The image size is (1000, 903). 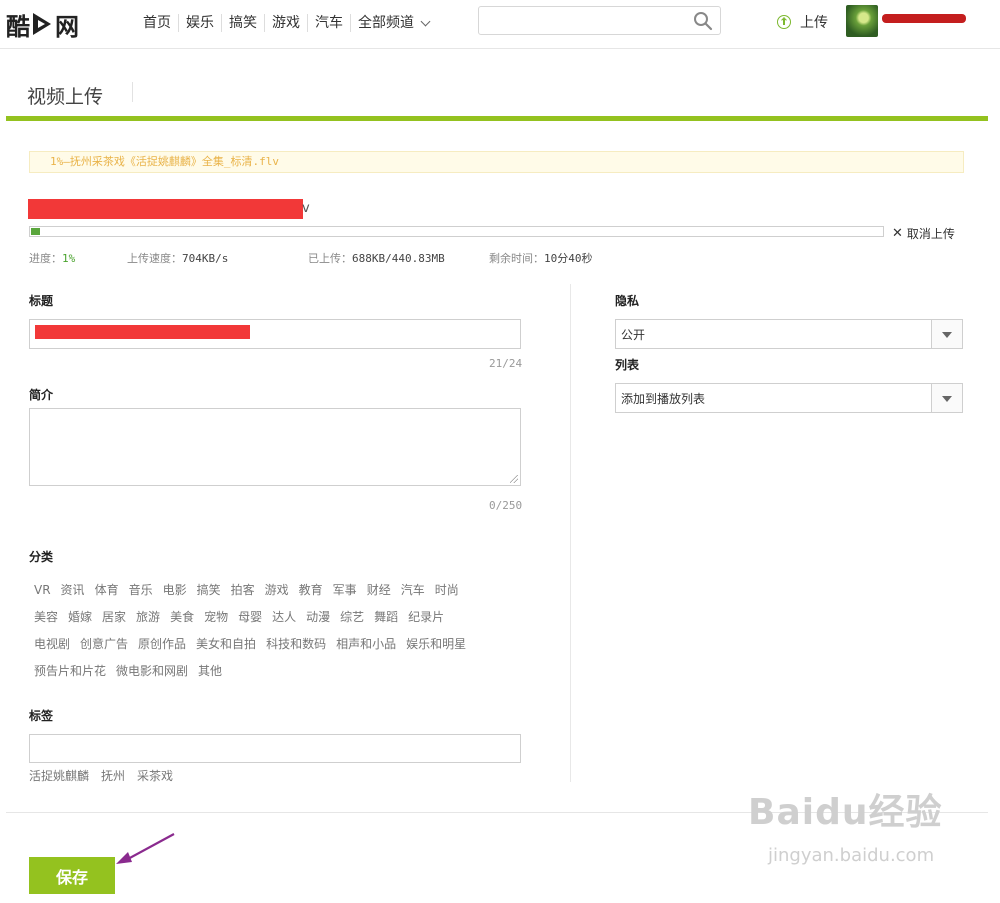 I want to click on nav-item-games: 游戏, so click(x=286, y=23).